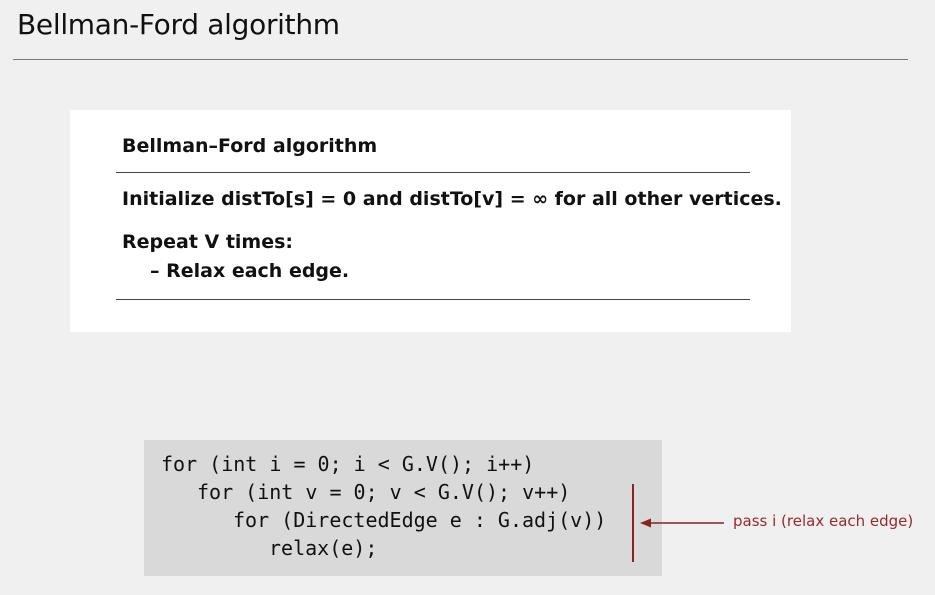 Image resolution: width=935 pixels, height=595 pixels. I want to click on pass-annotation-label: pass i (relax each edge), so click(823, 521).